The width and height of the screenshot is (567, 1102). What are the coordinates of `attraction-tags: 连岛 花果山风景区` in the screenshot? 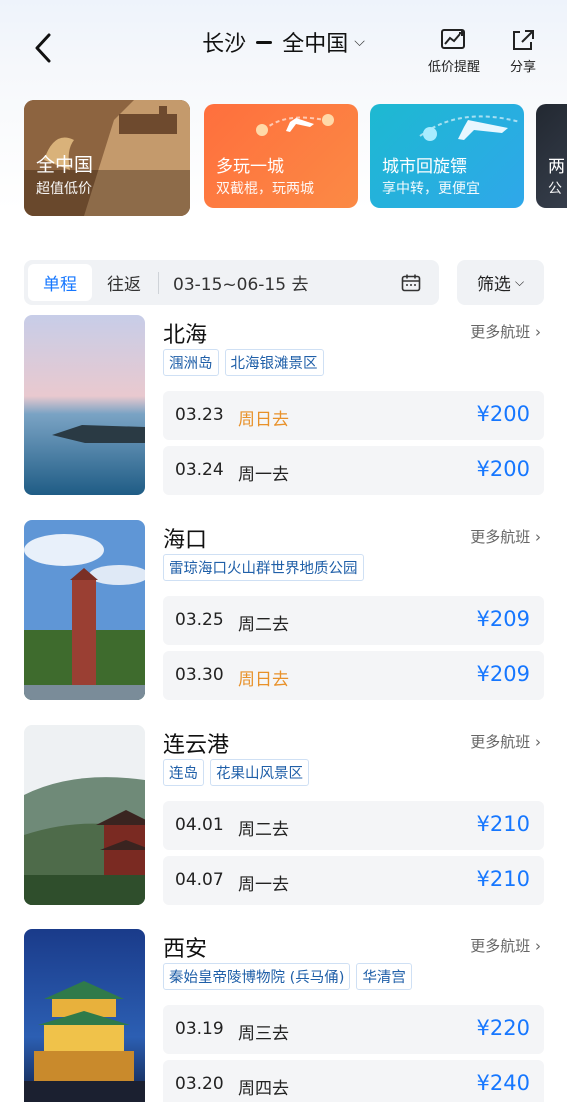 It's located at (236, 772).